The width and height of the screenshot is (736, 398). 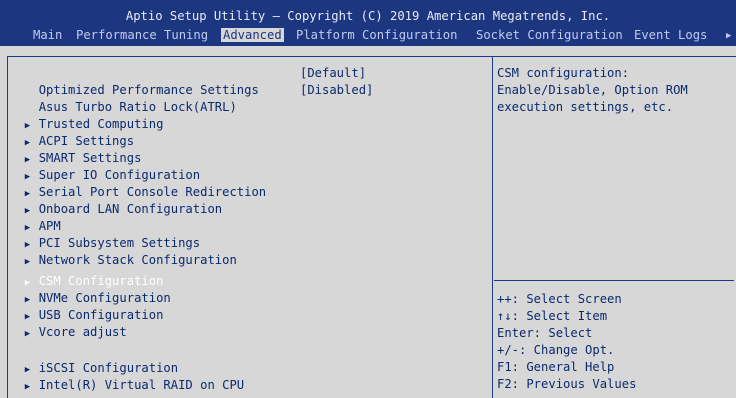 What do you see at coordinates (556, 350) in the screenshot?
I see `key-hint-change-opt: +/-: Change Opt.` at bounding box center [556, 350].